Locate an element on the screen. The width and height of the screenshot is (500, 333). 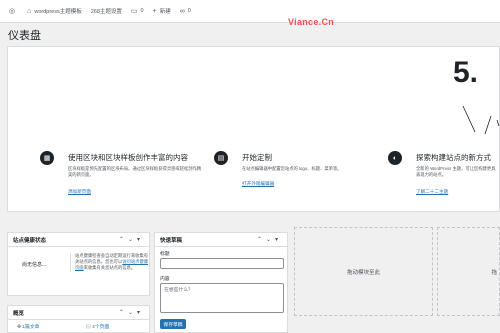
links-link: ∞ 0 is located at coordinates (185, 11).